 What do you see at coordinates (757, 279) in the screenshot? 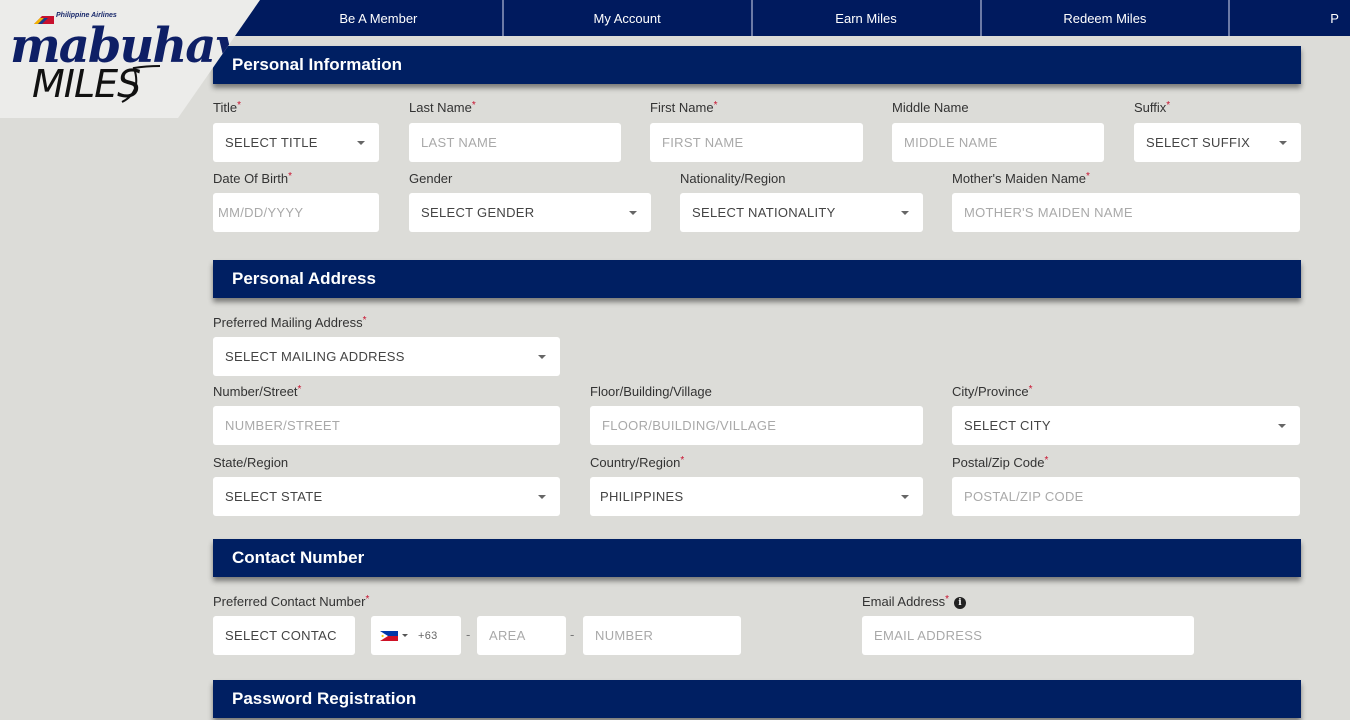
I see `section-personal-address: Personal Address` at bounding box center [757, 279].